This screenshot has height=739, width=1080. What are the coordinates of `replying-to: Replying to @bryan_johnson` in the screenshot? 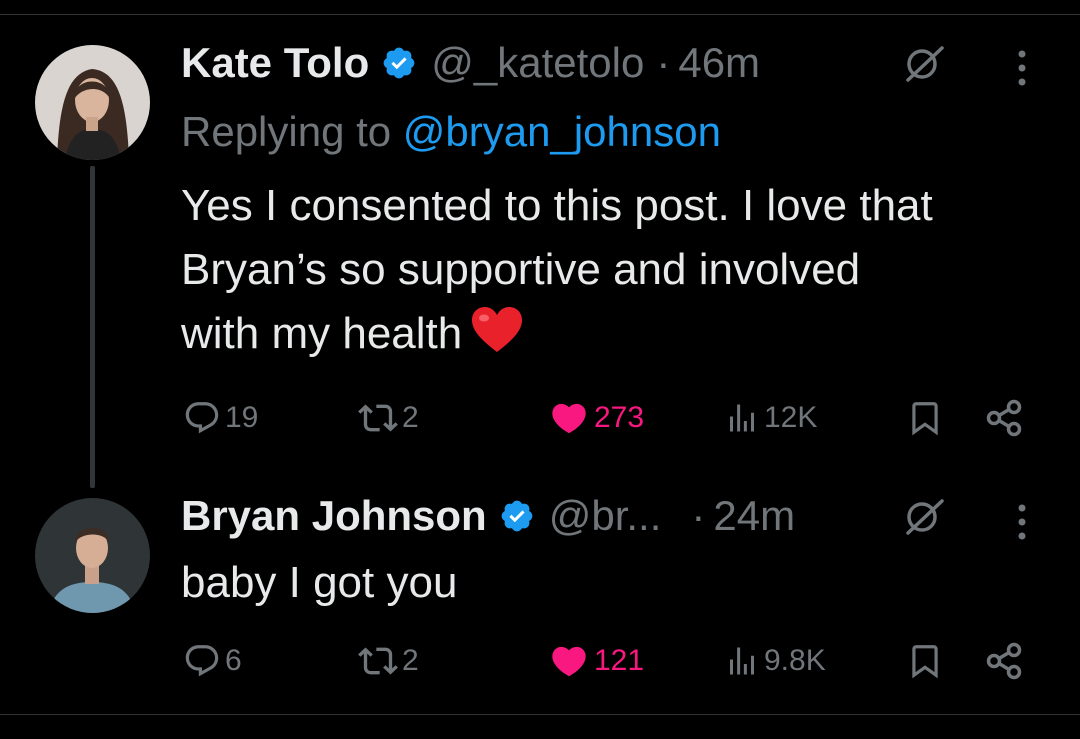 It's located at (451, 132).